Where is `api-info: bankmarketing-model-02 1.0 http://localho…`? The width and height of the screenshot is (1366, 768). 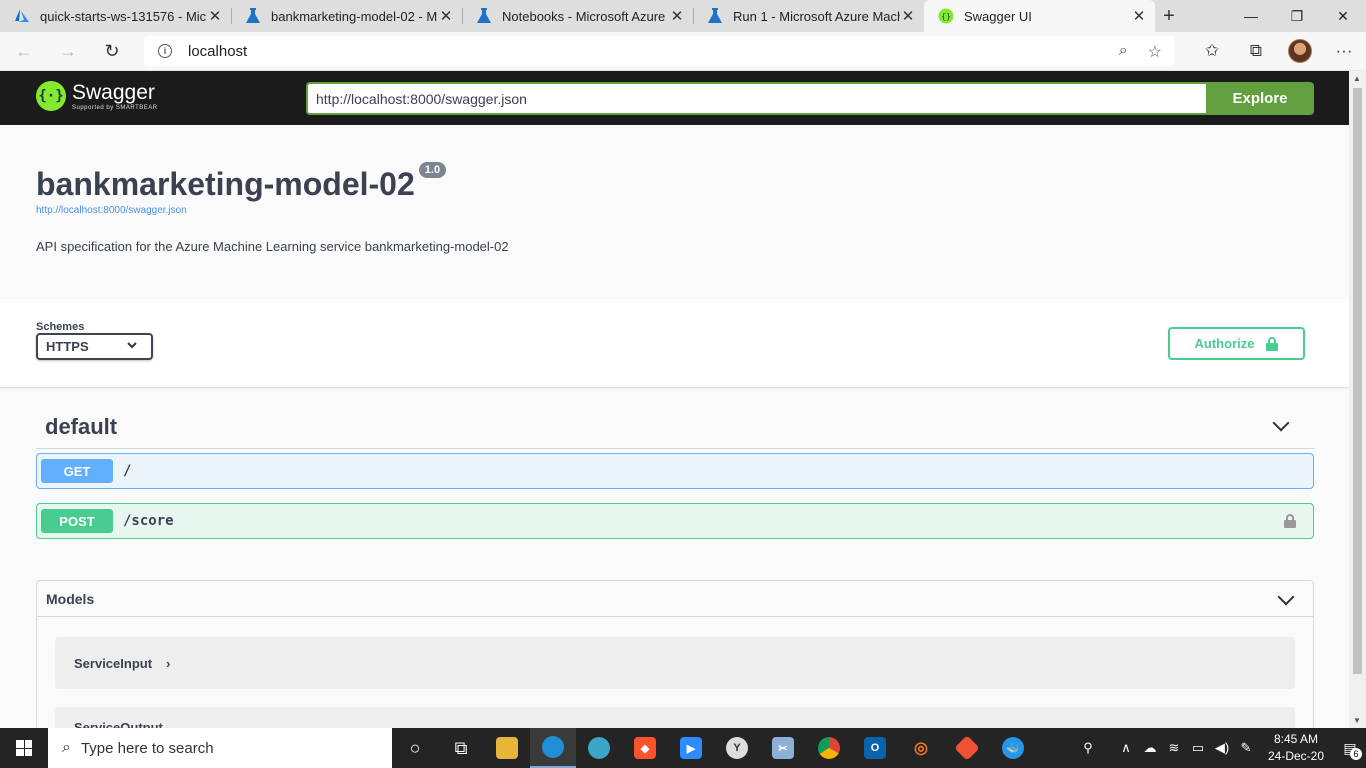 api-info: bankmarketing-model-02 1.0 http://localho… is located at coordinates (676, 208).